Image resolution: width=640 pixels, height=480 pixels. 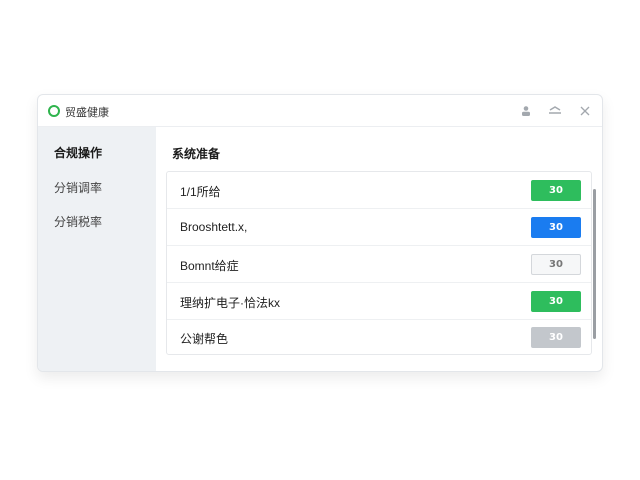 What do you see at coordinates (585, 111) in the screenshot?
I see `close-icon` at bounding box center [585, 111].